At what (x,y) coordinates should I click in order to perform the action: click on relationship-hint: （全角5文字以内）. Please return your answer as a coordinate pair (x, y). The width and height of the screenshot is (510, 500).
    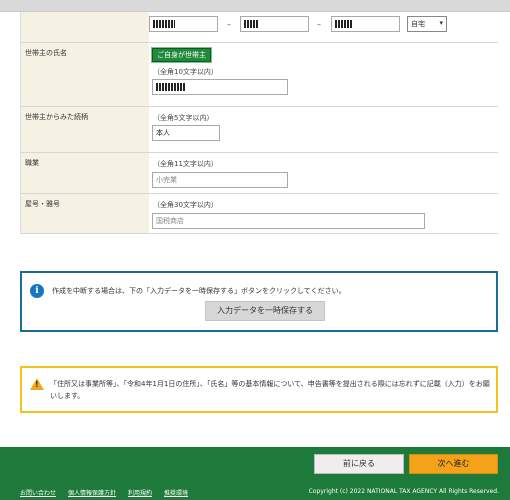
    Looking at the image, I should click on (183, 118).